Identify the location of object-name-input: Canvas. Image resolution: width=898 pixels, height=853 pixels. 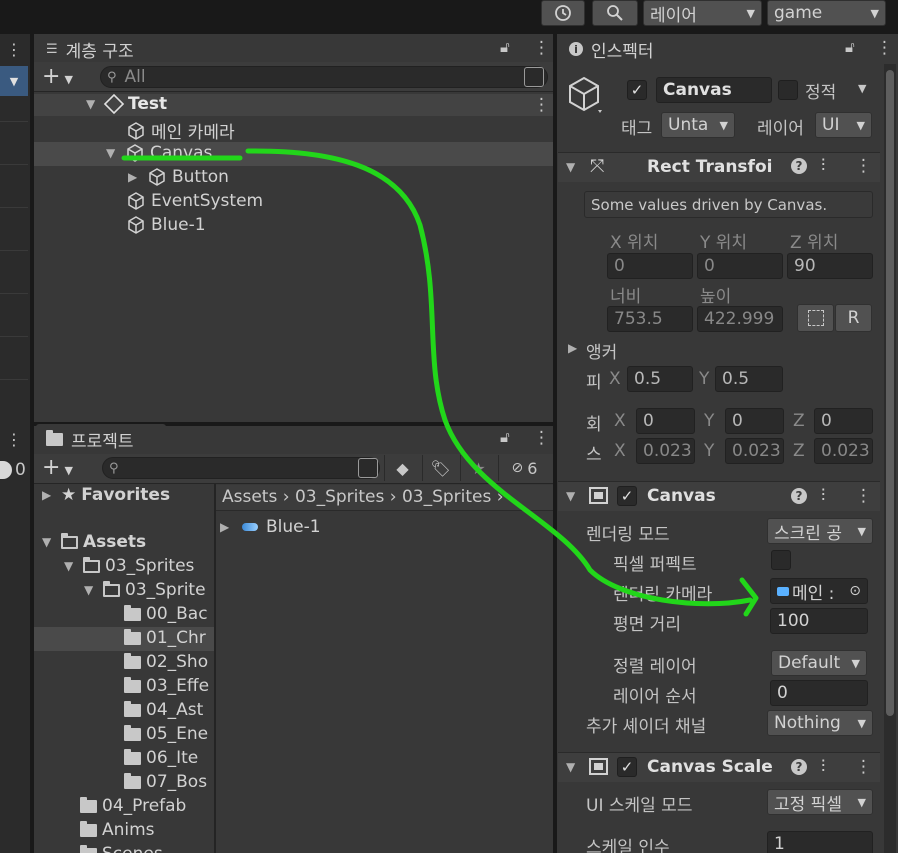
(714, 90).